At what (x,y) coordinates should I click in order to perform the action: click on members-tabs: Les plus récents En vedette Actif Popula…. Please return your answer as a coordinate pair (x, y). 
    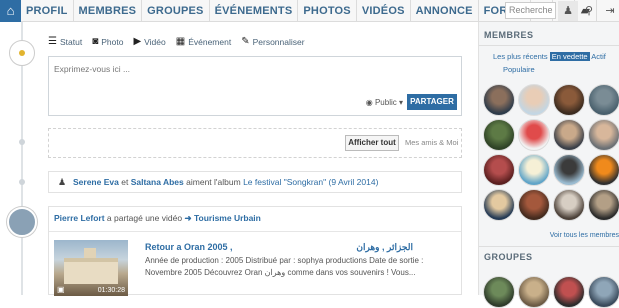
    Looking at the image, I should click on (556, 63).